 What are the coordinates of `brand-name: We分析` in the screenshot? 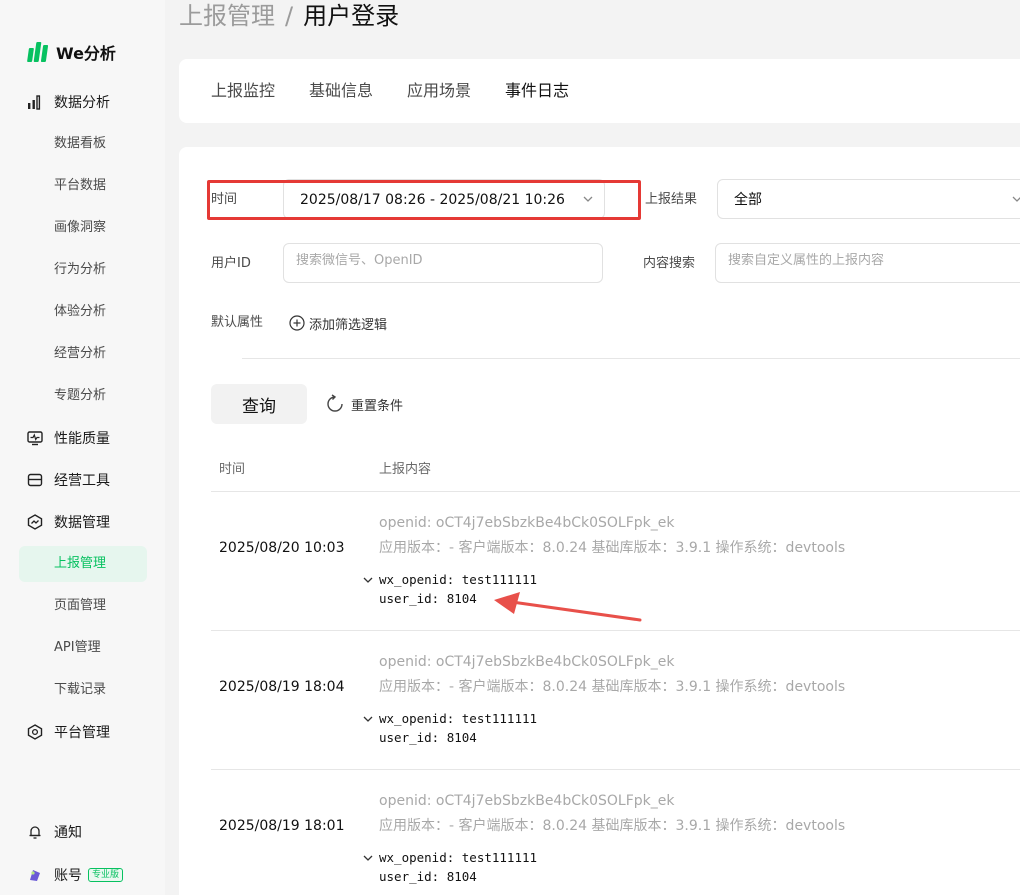 It's located at (86, 53).